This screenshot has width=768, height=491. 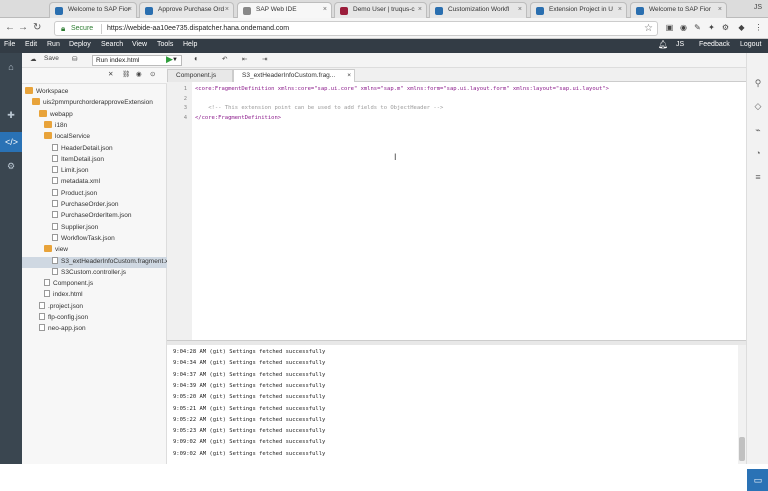 I want to click on run-icon: ▶, so click(x=169, y=59).